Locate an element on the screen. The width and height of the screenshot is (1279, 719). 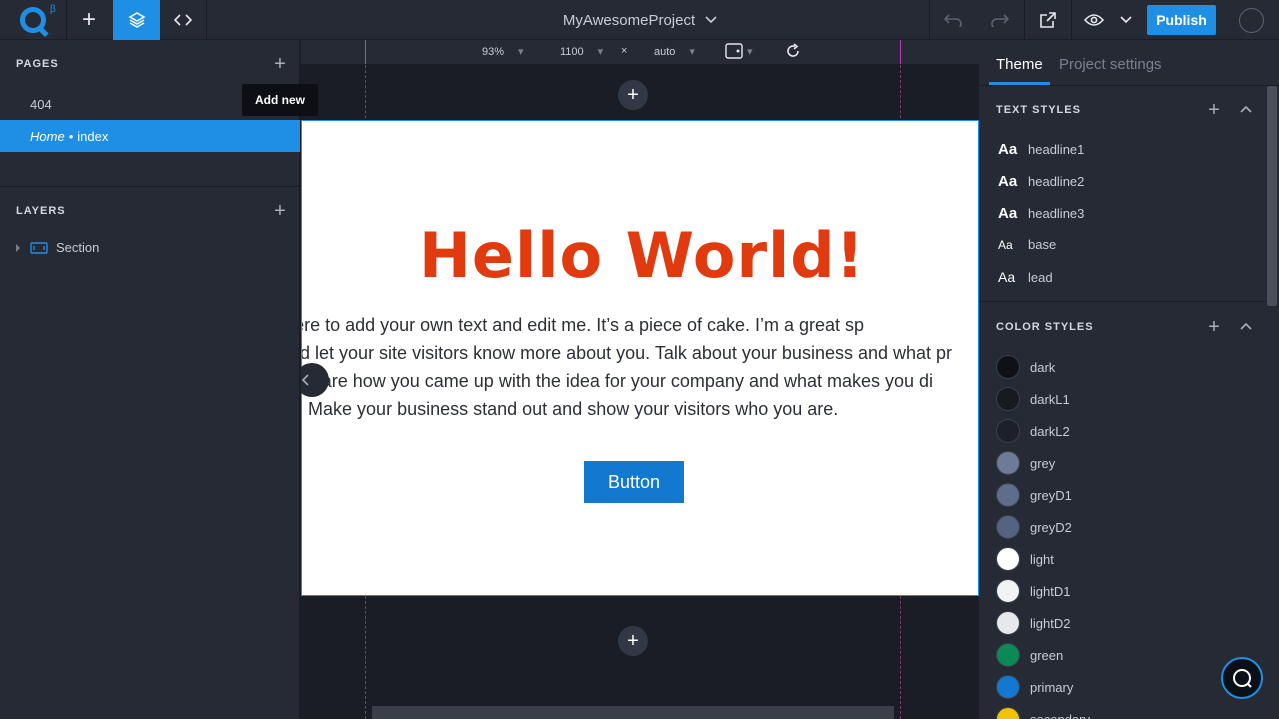
color-style-label: green is located at coordinates (1047, 655).